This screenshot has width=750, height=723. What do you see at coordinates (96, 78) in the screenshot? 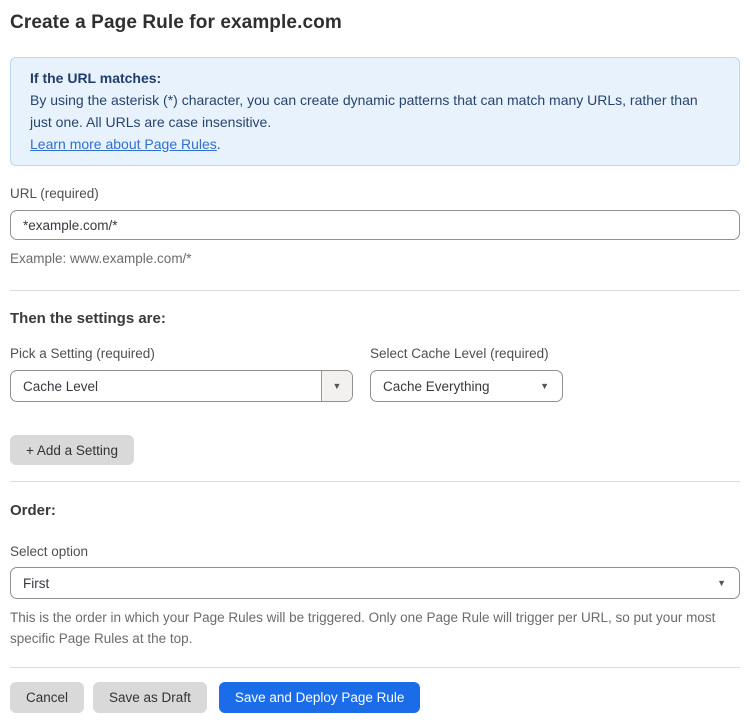
I see `info-box-heading: If the URL matches:` at bounding box center [96, 78].